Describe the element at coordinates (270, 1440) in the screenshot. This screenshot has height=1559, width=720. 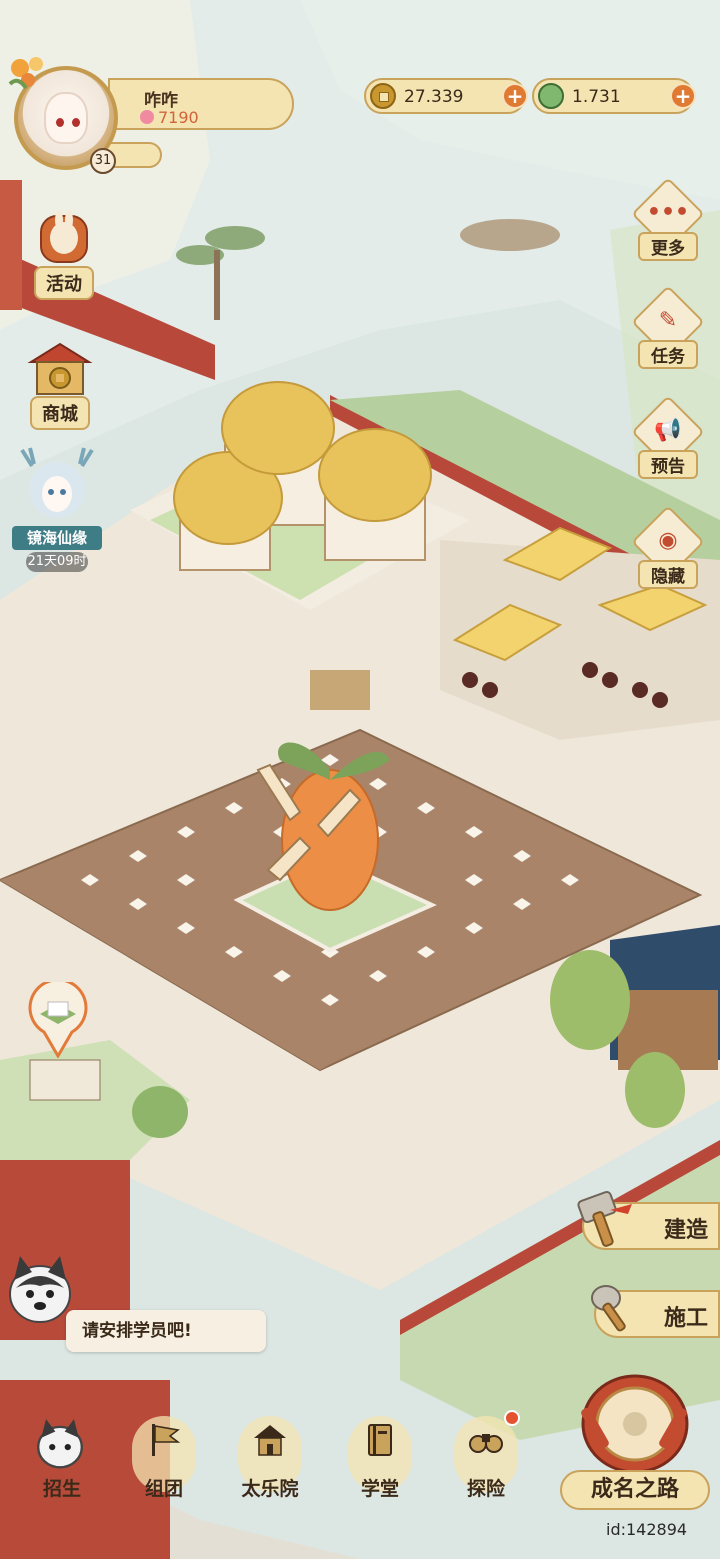
I see `house-icon` at that location.